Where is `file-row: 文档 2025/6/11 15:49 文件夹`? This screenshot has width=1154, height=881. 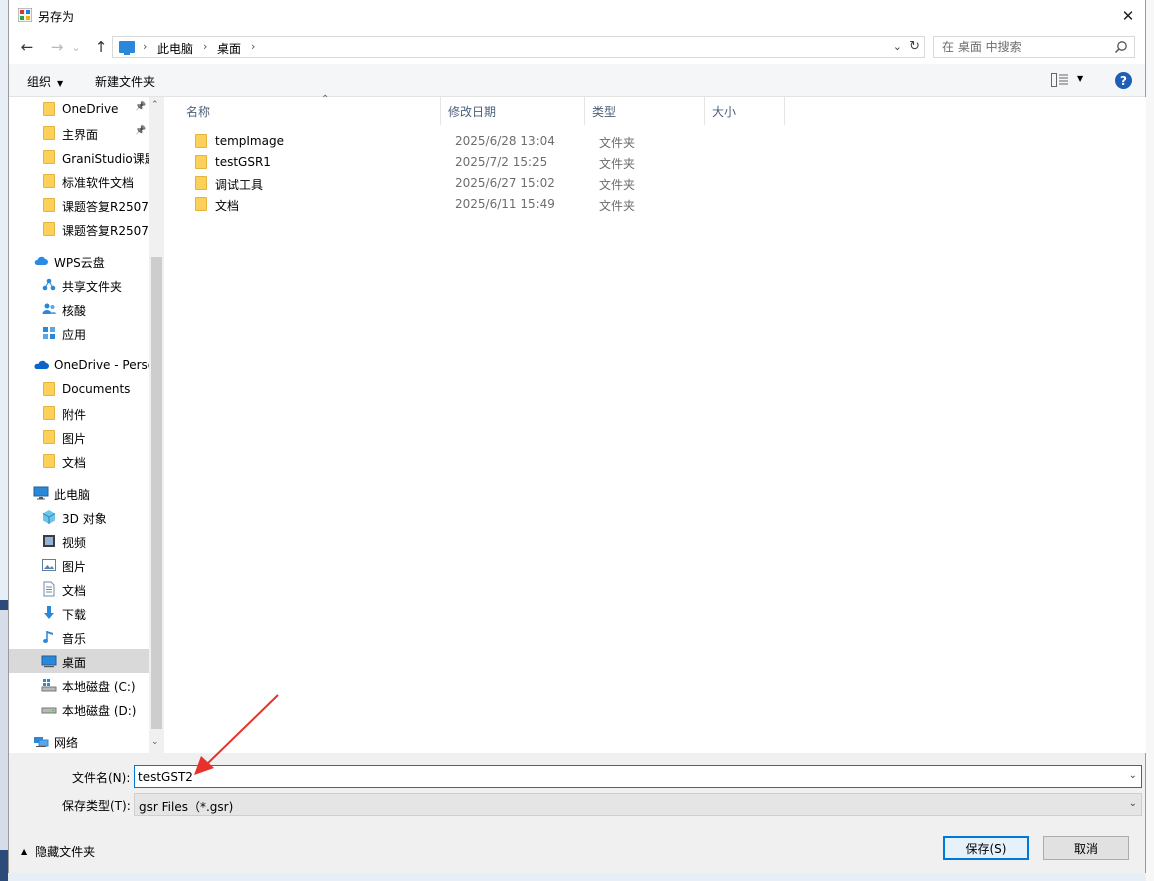 file-row: 文档 2025/6/11 15:49 文件夹 is located at coordinates (464, 204).